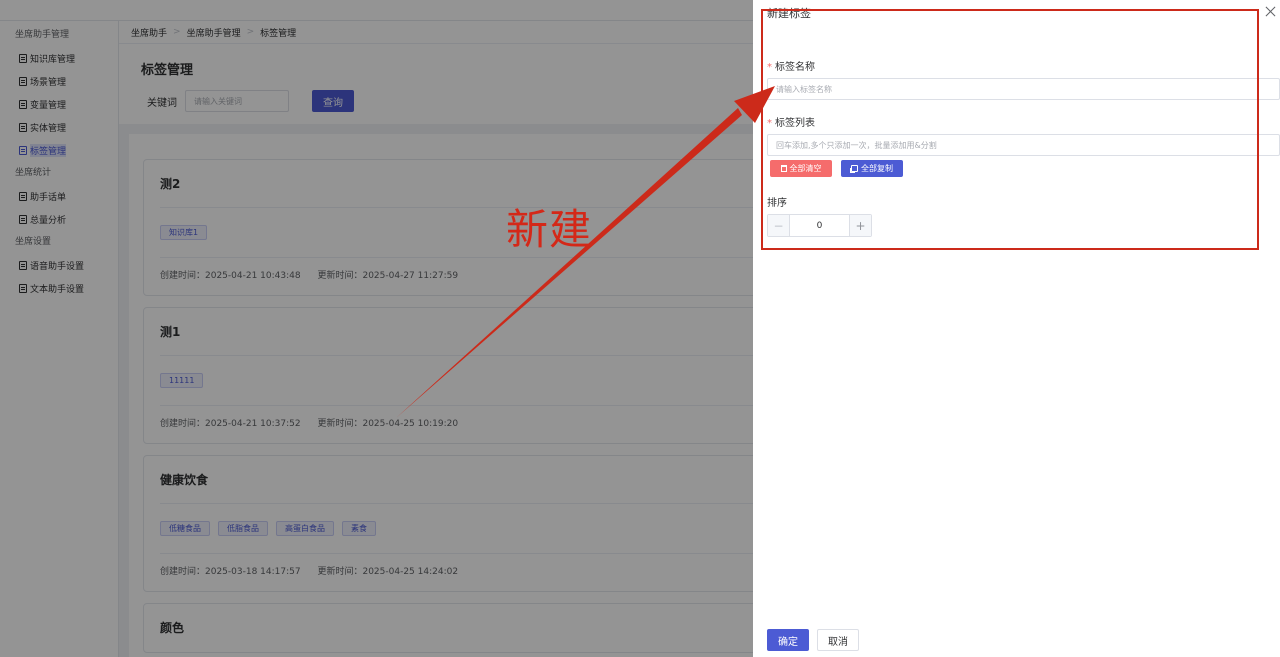 The width and height of the screenshot is (1280, 657). Describe the element at coordinates (795, 67) in the screenshot. I see `tag-name-label-text: 标签名称` at that location.